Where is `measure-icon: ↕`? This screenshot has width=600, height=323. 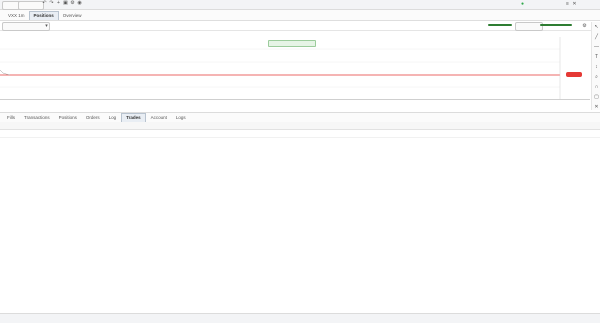
measure-icon: ↕ is located at coordinates (596, 67).